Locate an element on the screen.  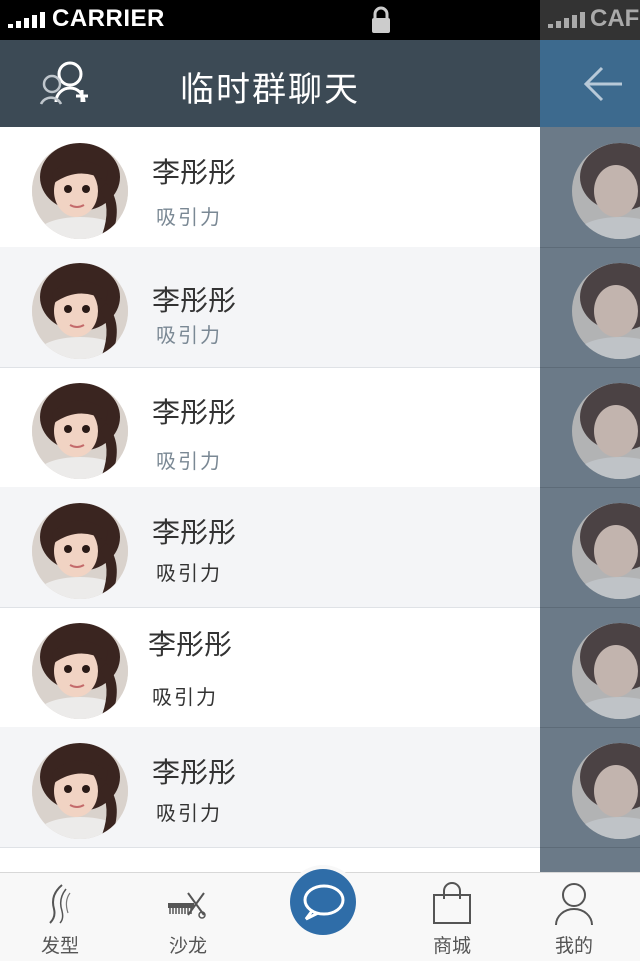
tab-profile: 我的 is located at coordinates (574, 917).